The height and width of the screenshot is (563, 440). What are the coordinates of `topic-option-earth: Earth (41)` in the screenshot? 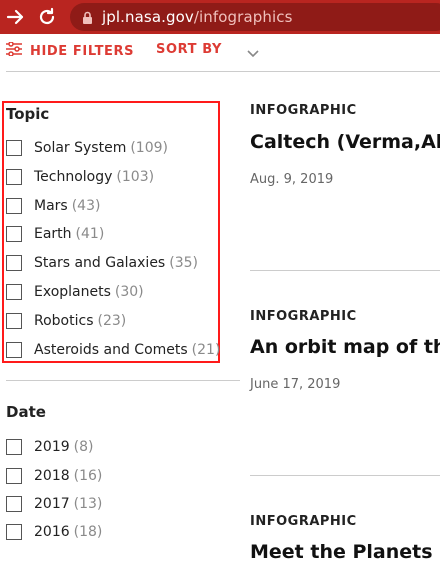 It's located at (55, 234).